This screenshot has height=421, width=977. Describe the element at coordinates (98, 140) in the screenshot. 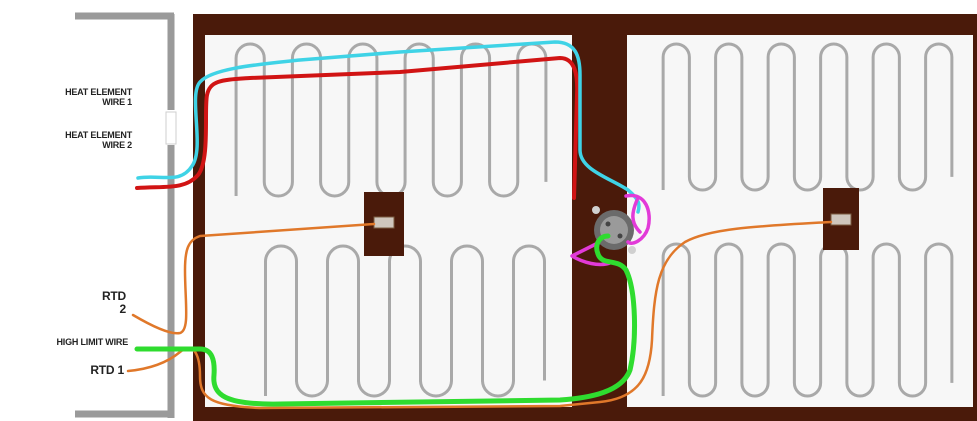

I see `heat-element-wire-2-label: HEAT ELEMENT WIRE 2` at that location.